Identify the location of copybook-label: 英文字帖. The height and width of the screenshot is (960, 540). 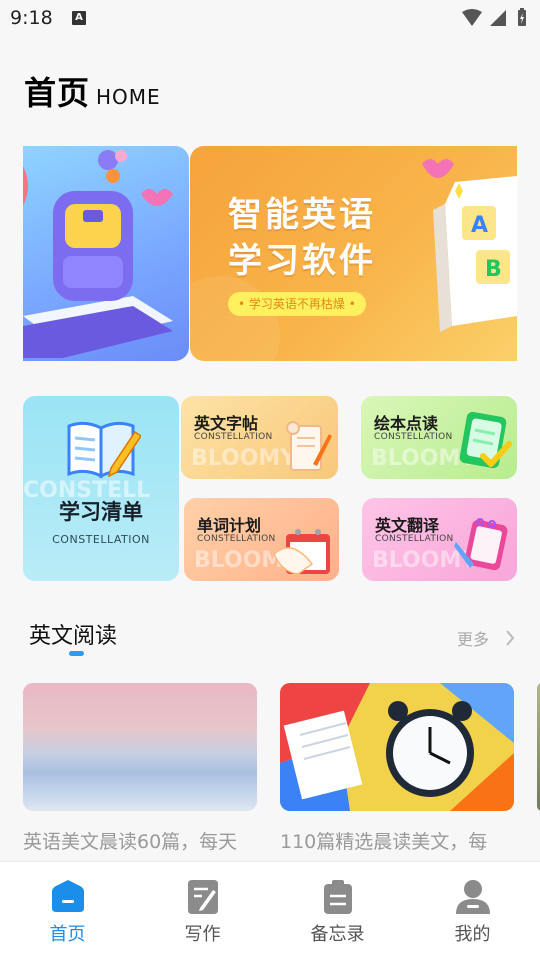
(226, 423).